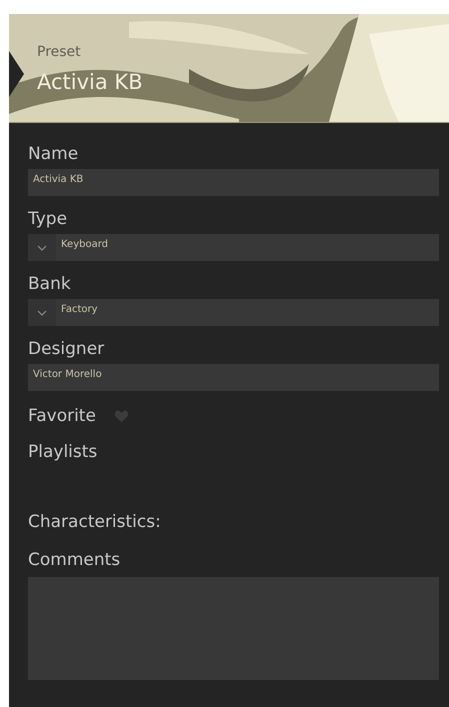  I want to click on favorite-label: Favorite, so click(62, 416).